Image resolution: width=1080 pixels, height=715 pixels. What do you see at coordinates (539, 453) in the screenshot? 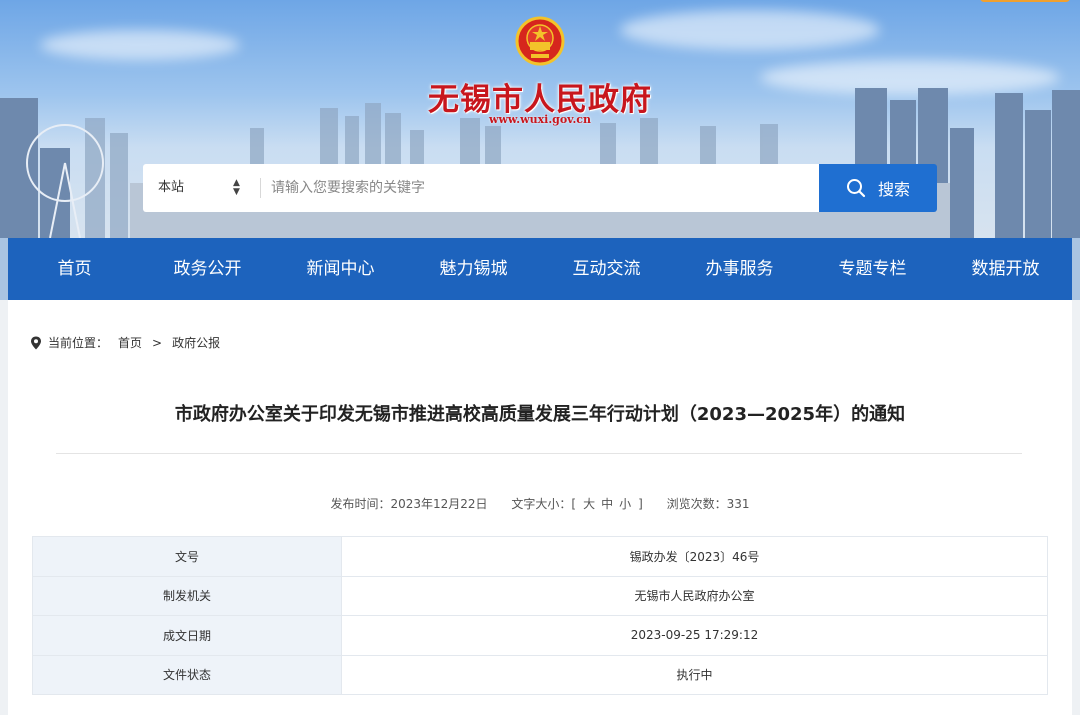
I see `title-divider` at bounding box center [539, 453].